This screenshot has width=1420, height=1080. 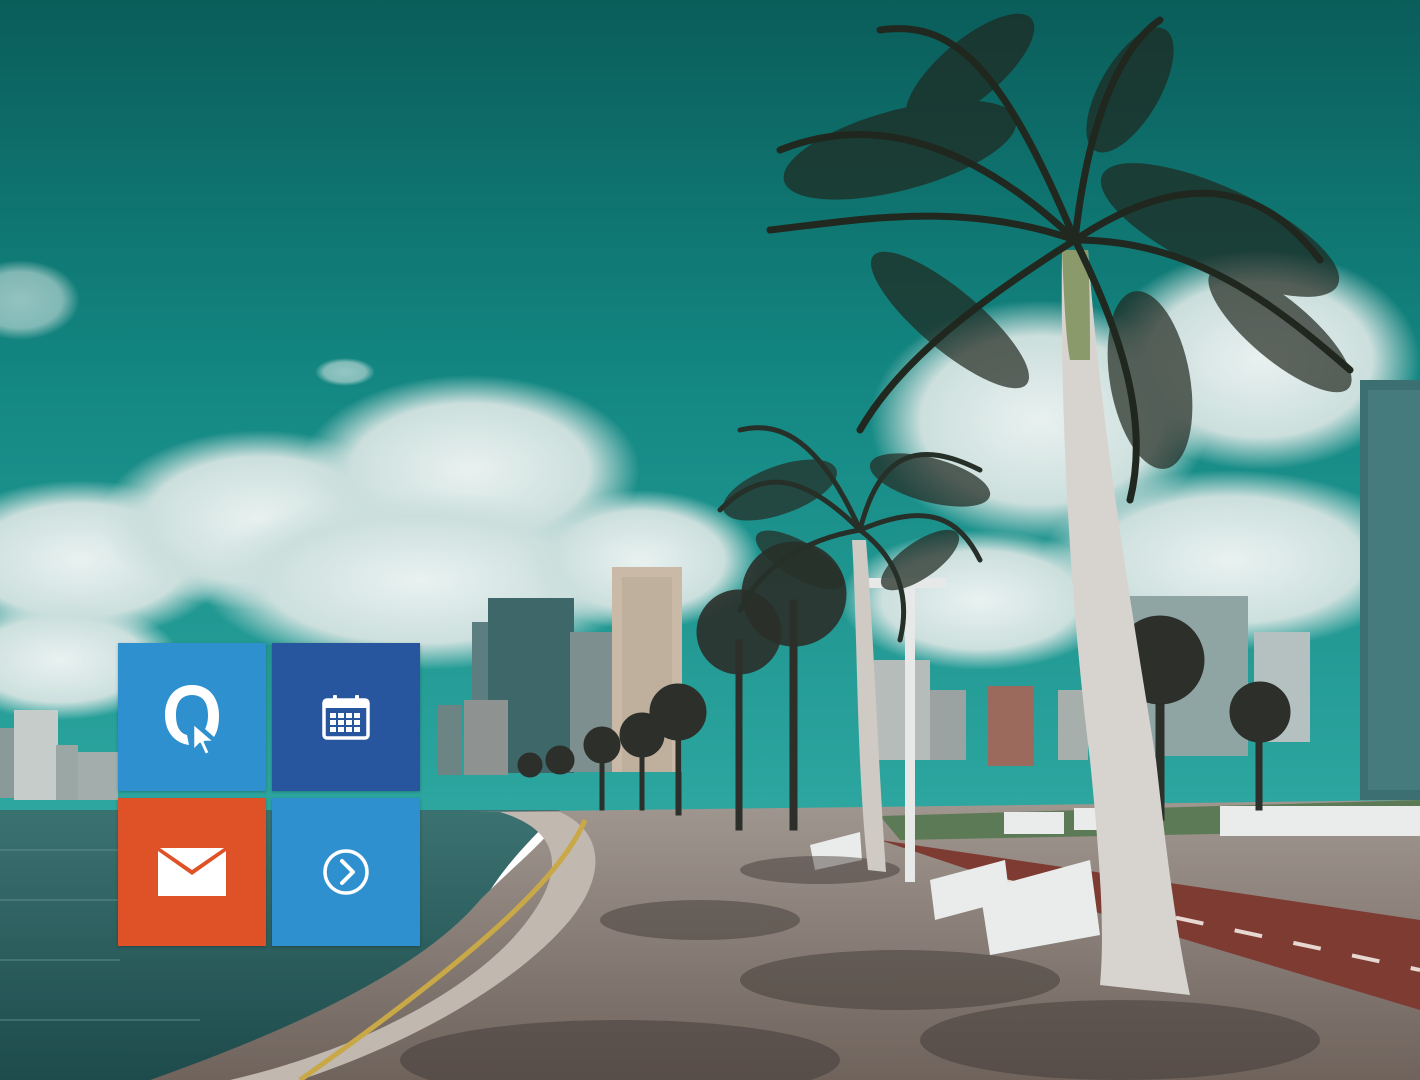 I want to click on chevron-right-circle-icon, so click(x=346, y=872).